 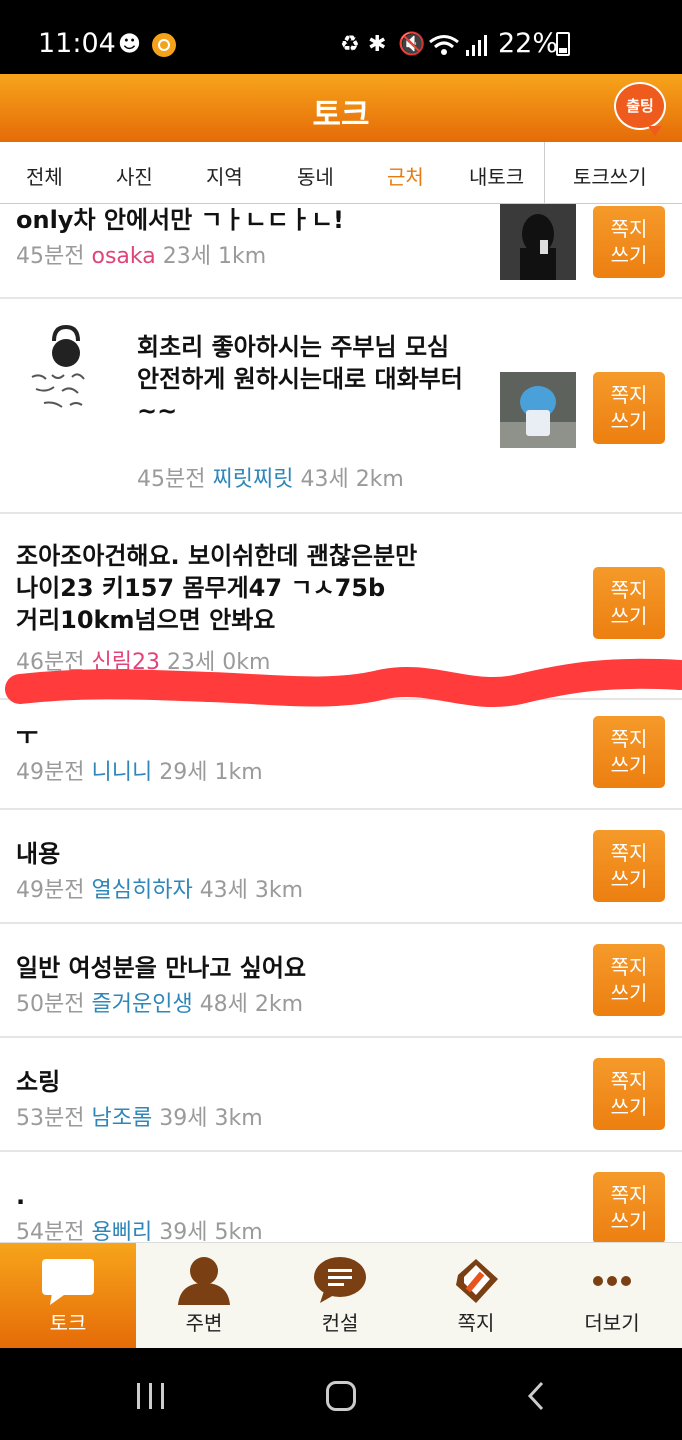 I want to click on tab-all: 전체, so click(x=44, y=175).